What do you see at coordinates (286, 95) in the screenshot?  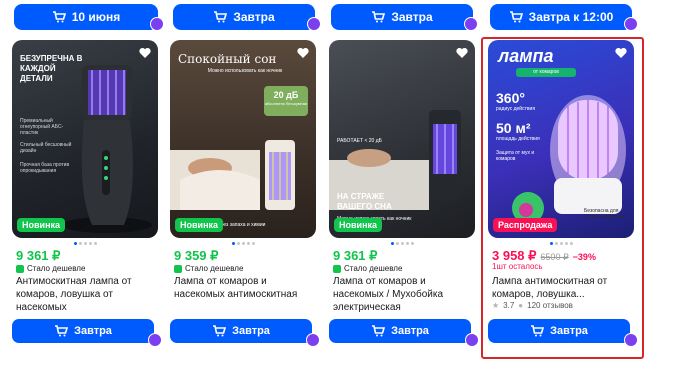 I see `noise-value: 20 дБ` at bounding box center [286, 95].